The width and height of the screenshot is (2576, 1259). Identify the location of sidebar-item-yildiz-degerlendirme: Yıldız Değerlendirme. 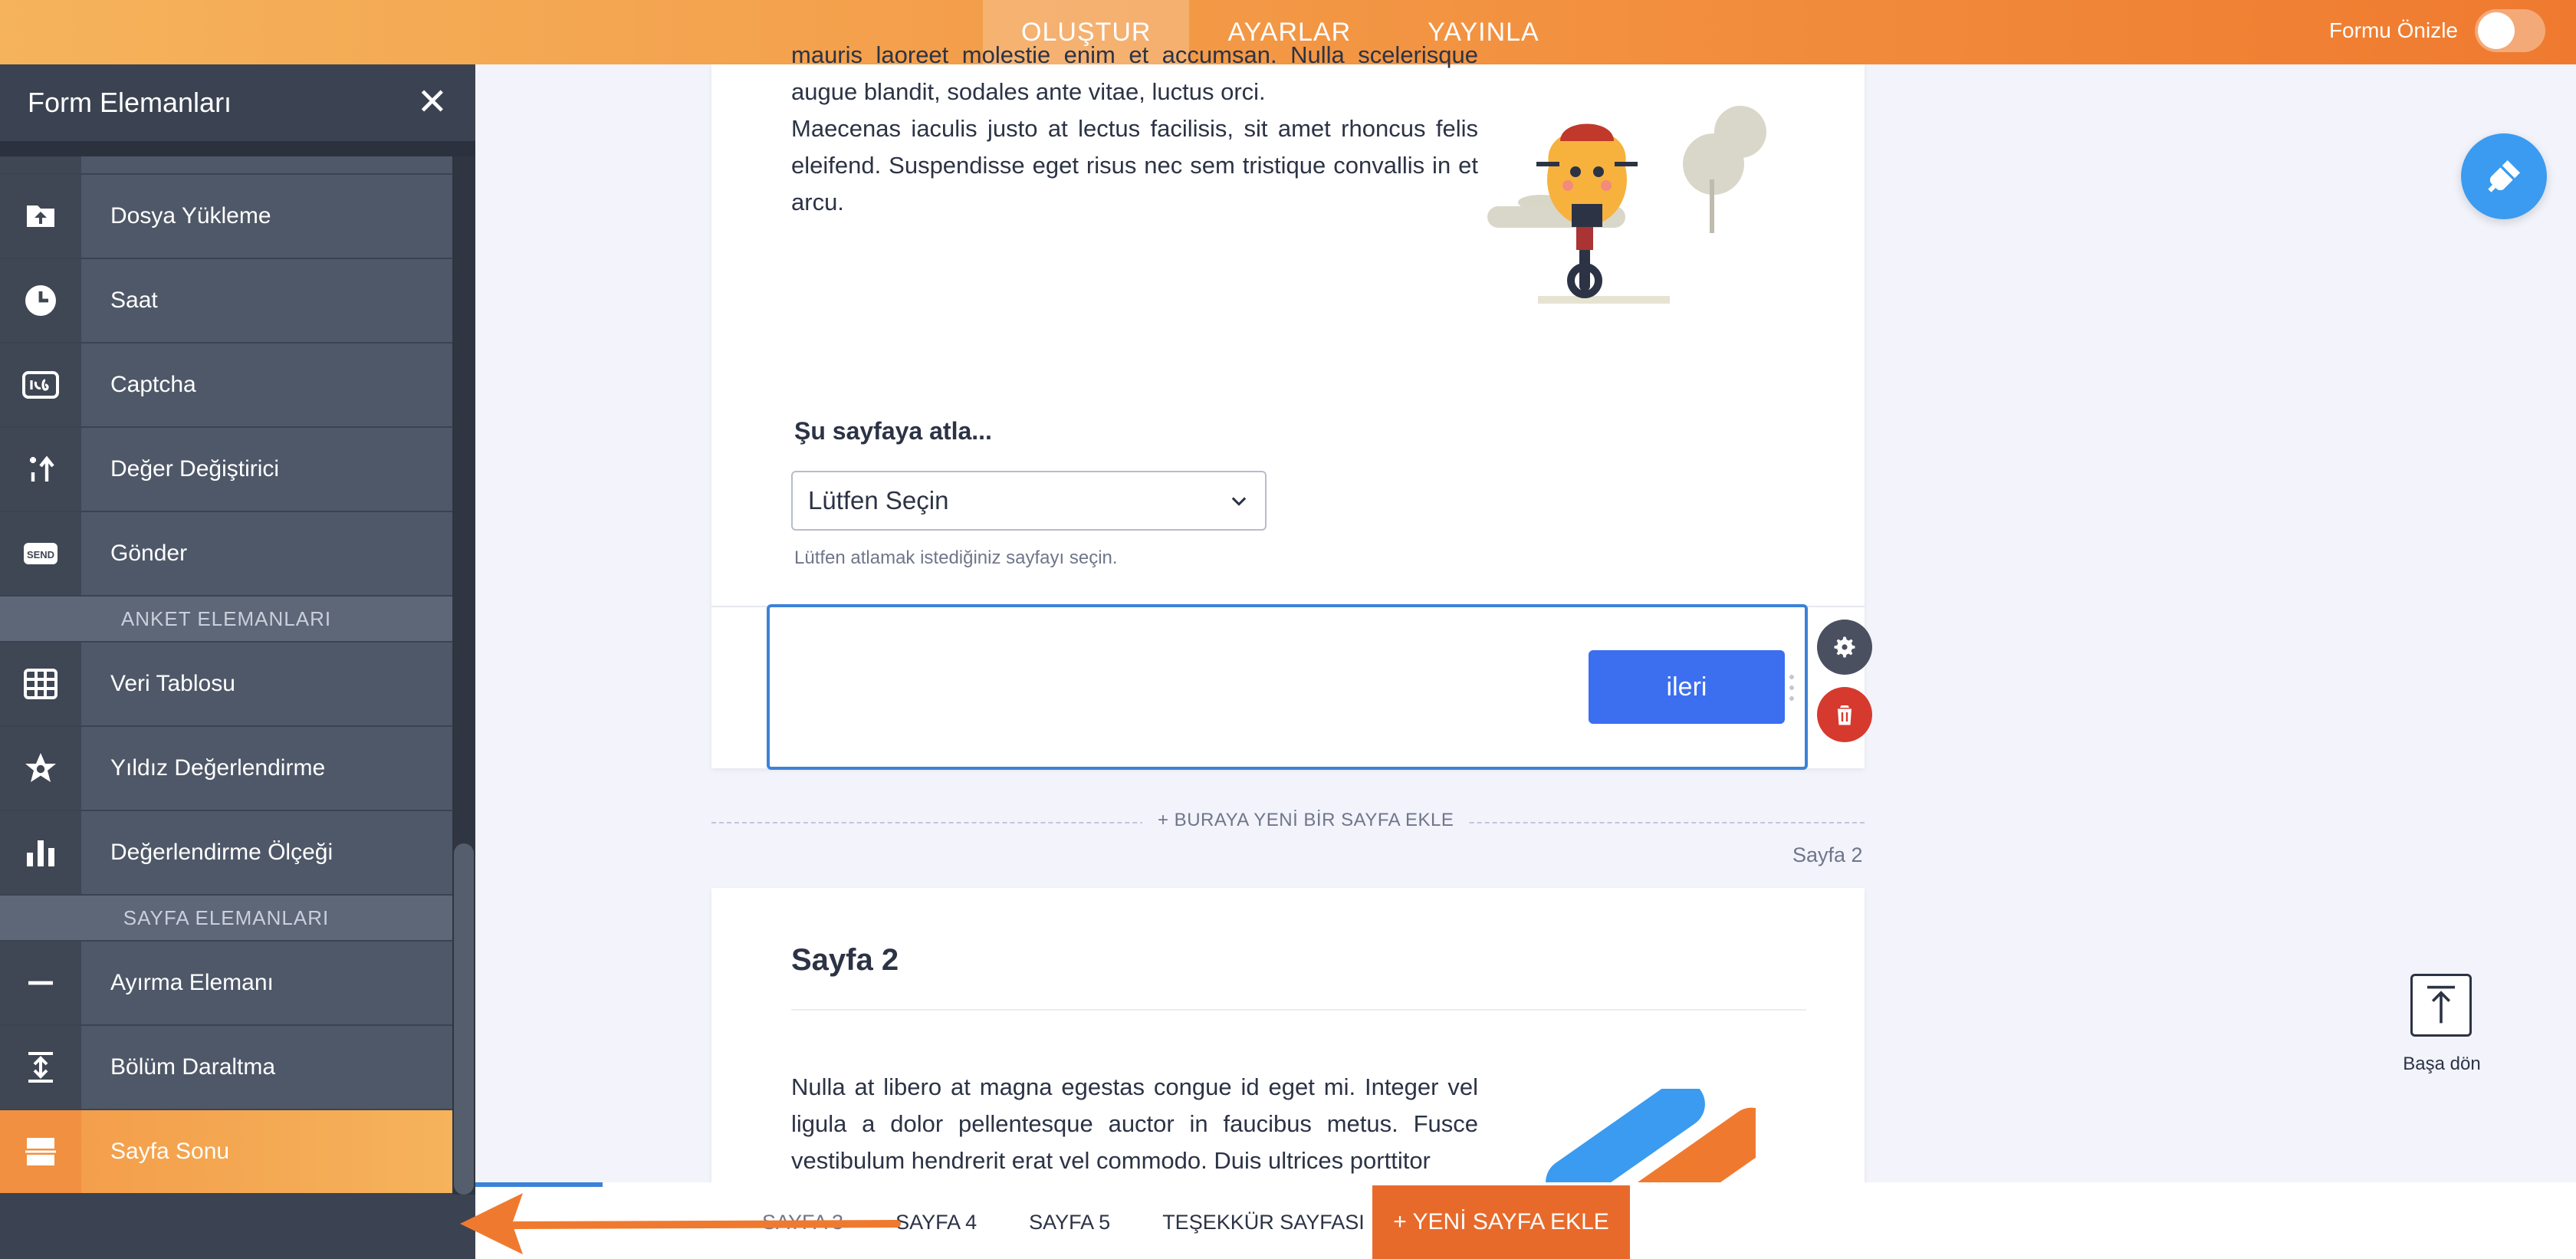
(226, 769).